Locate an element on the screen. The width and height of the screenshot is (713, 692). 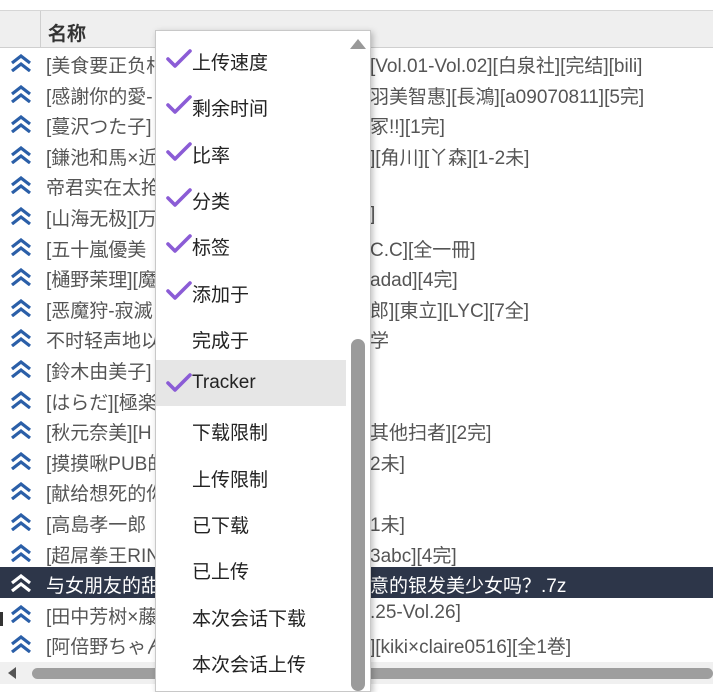
menu-item-label: 添加于 is located at coordinates (221, 295).